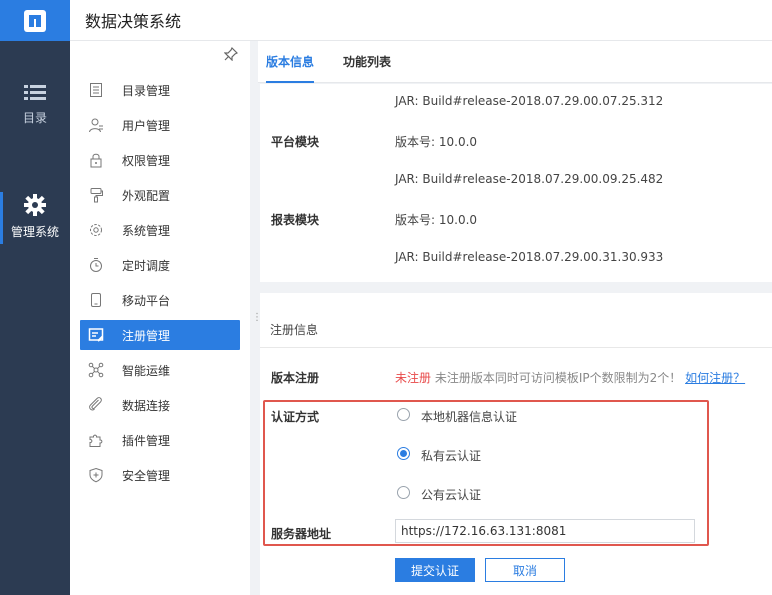 The height and width of the screenshot is (595, 772). Describe the element at coordinates (290, 62) in the screenshot. I see `tab-version-info: 版本信息` at that location.